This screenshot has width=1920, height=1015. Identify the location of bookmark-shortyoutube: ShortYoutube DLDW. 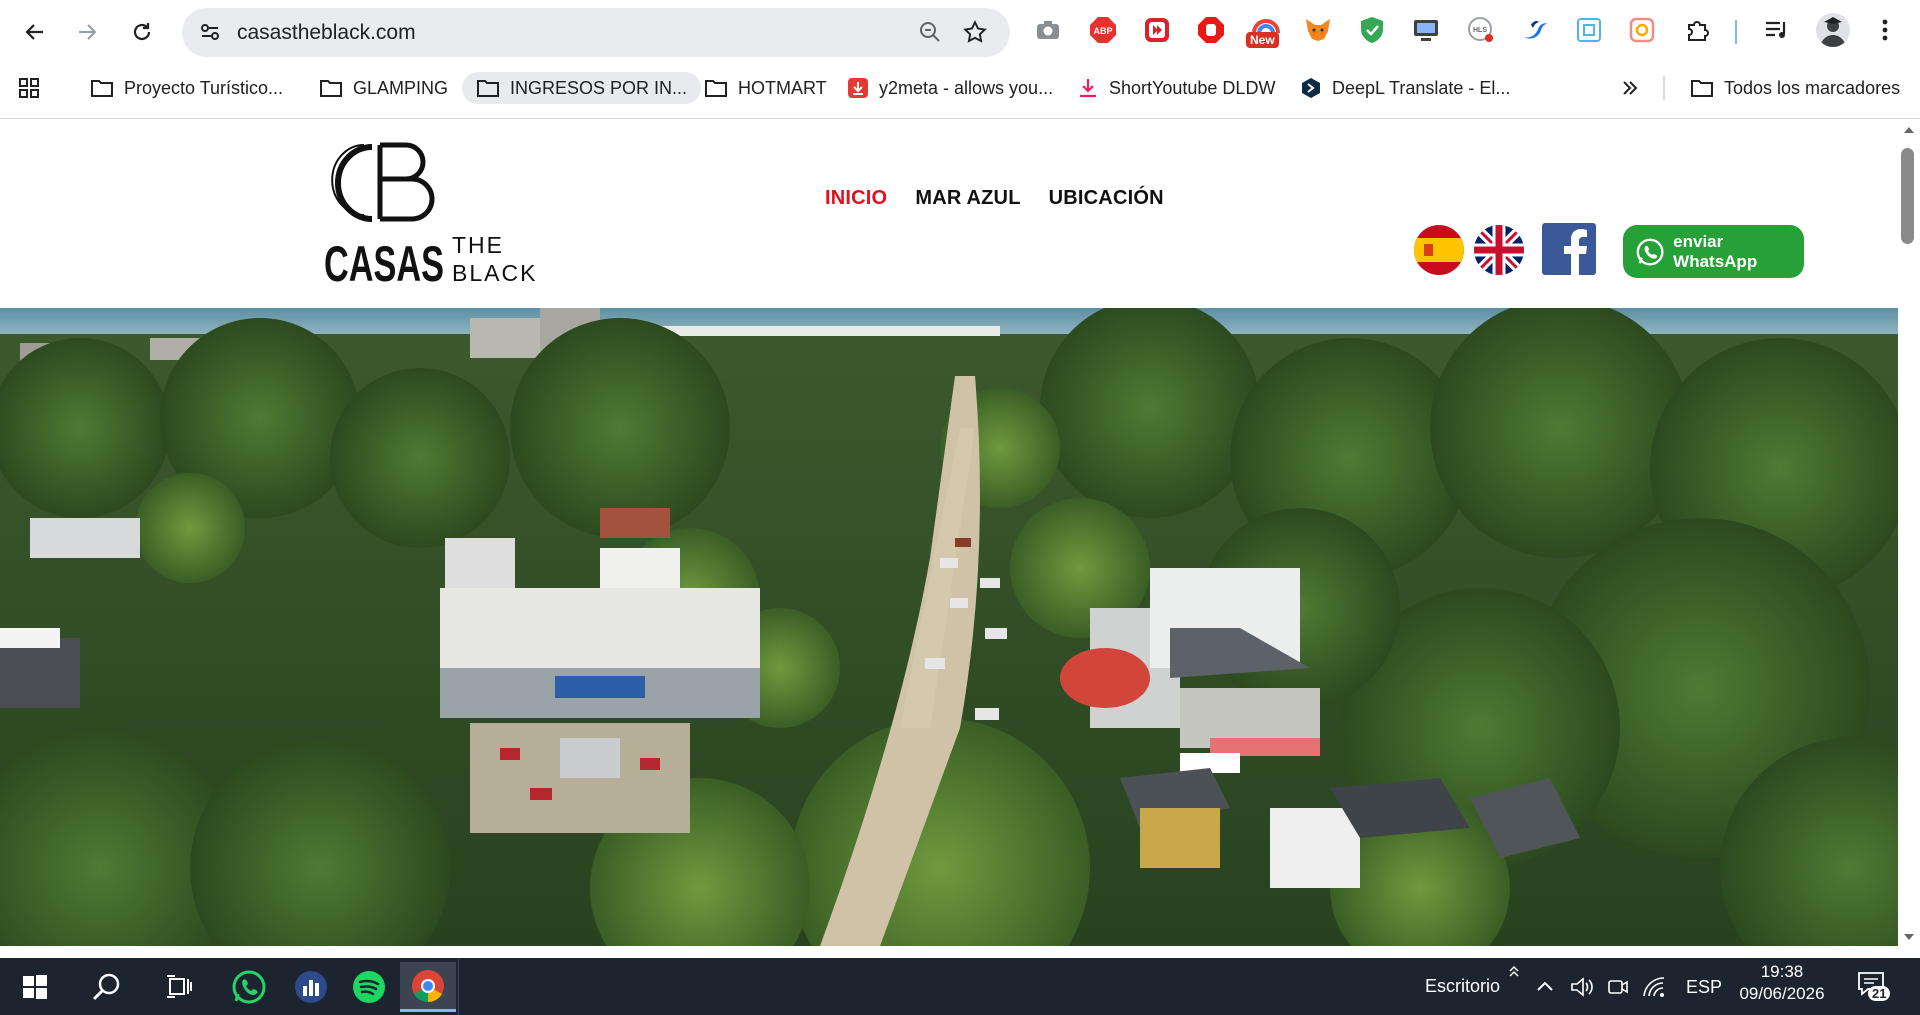
(1176, 88).